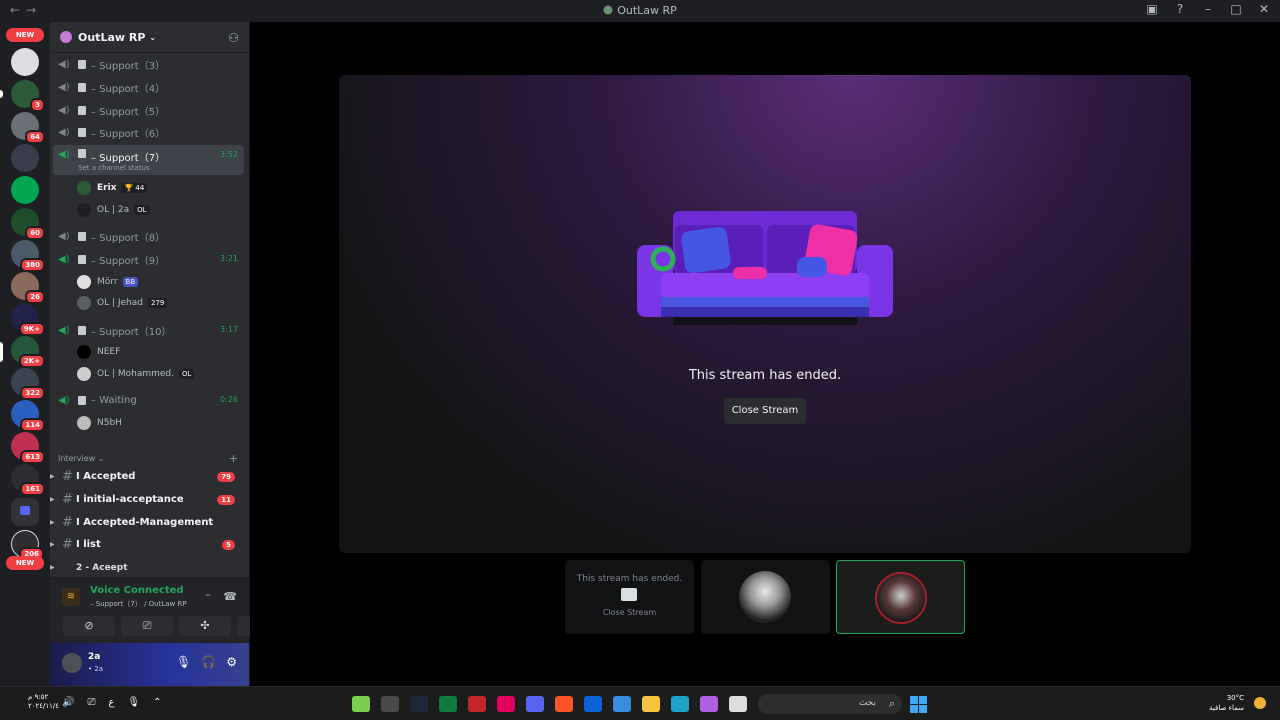 The height and width of the screenshot is (720, 1280). I want to click on stream-tile: This stream has ended. Close Stream, so click(629, 597).